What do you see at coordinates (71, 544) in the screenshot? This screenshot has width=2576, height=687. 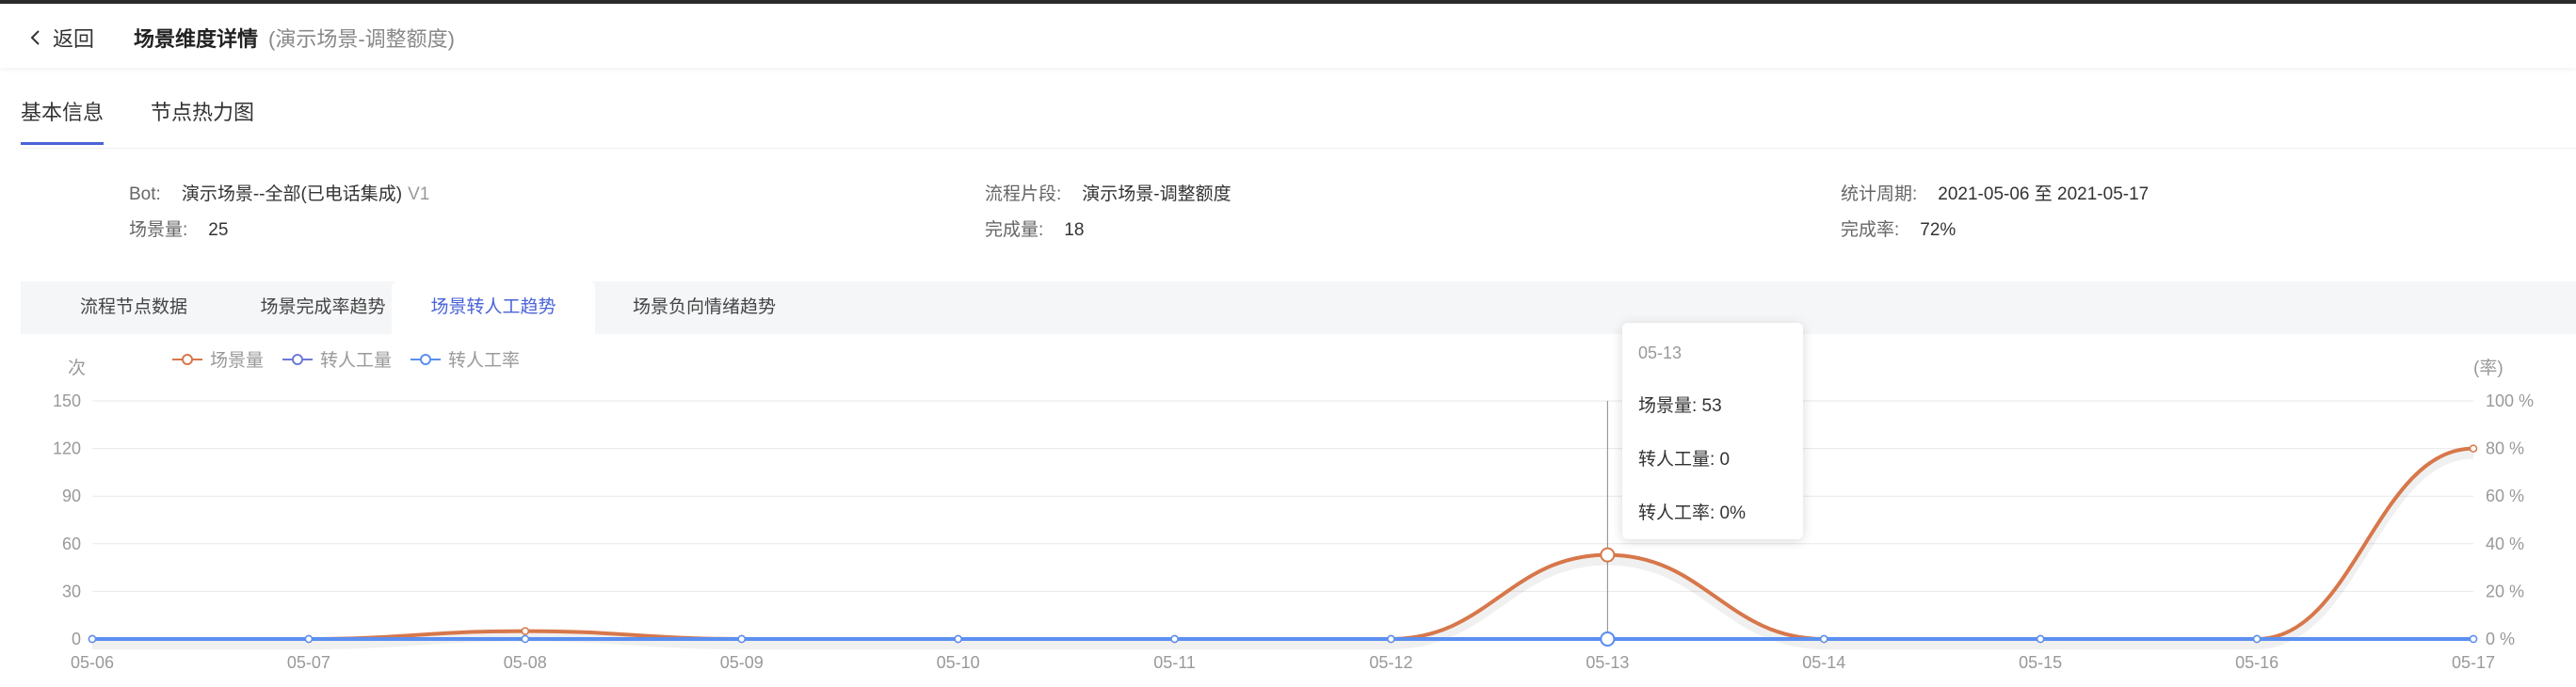 I see `left-tick-label: 60` at bounding box center [71, 544].